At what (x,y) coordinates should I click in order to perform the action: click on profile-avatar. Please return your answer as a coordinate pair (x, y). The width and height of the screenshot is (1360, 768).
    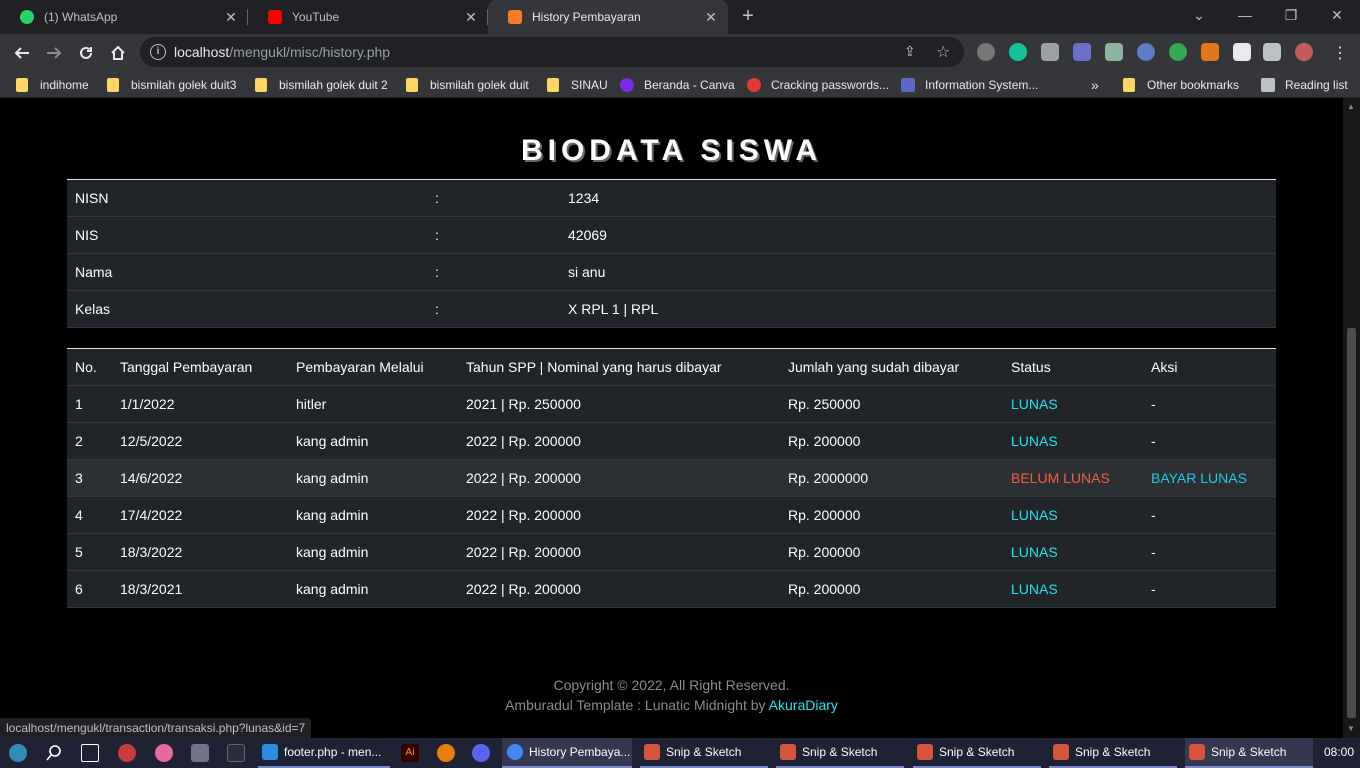
    Looking at the image, I should click on (1304, 52).